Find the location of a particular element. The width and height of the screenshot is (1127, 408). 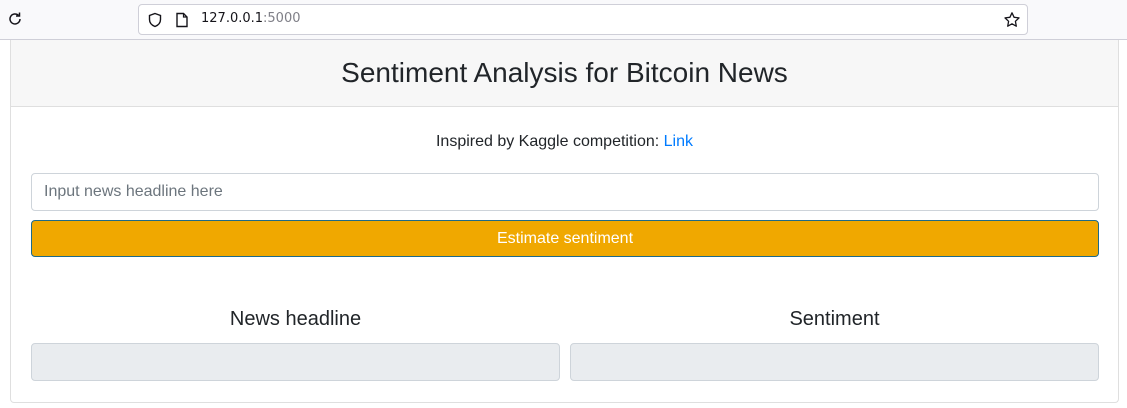

page-title: Sentiment Analysis for Bitcoin News is located at coordinates (564, 72).